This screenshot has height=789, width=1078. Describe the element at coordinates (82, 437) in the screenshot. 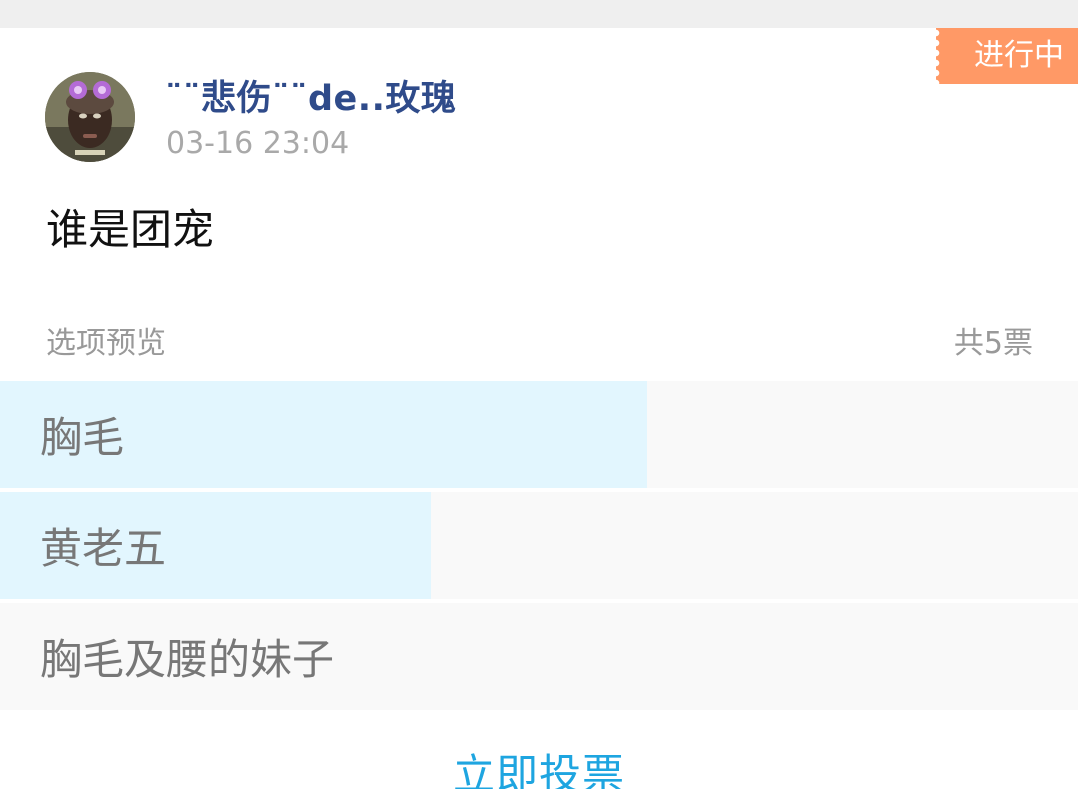

I see `option-label: 胸毛` at that location.